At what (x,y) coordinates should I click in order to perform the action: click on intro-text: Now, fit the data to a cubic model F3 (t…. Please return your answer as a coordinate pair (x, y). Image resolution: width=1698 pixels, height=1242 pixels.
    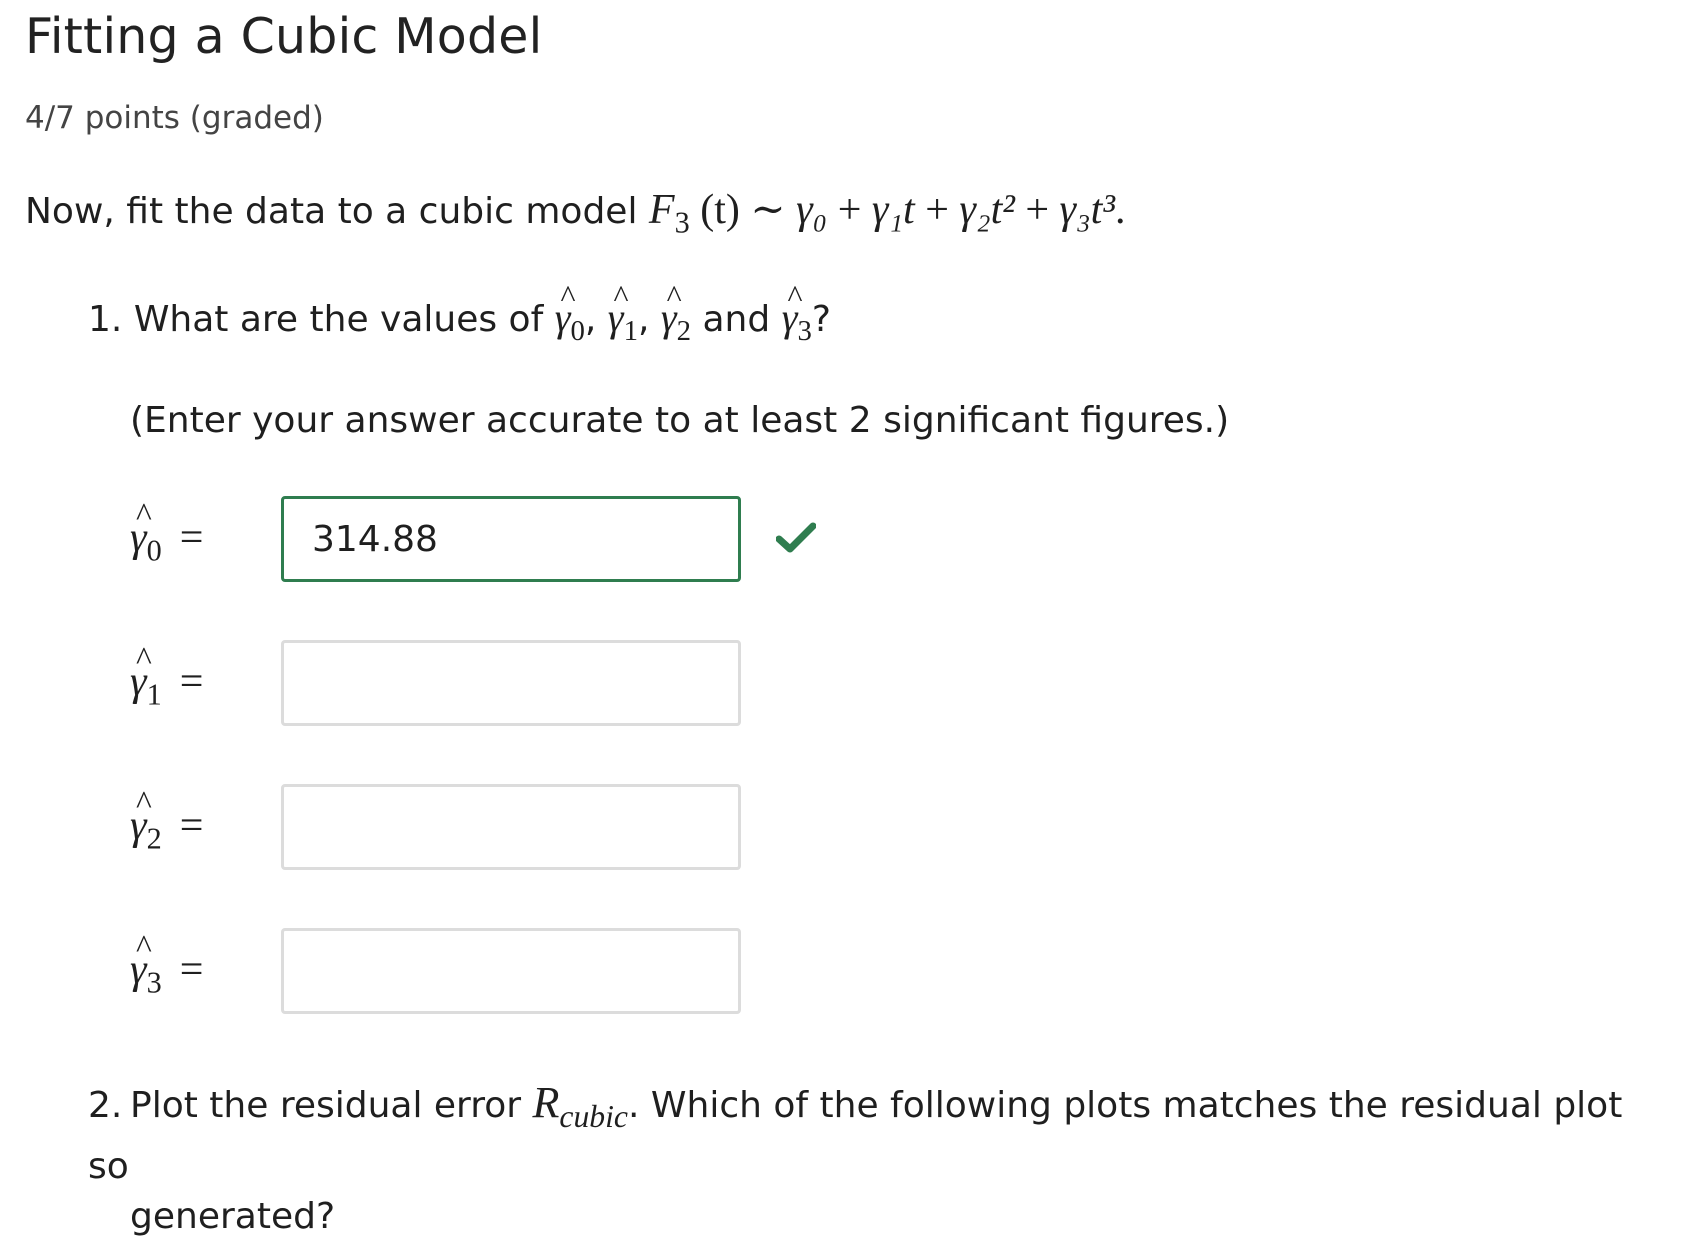
    Looking at the image, I should click on (575, 212).